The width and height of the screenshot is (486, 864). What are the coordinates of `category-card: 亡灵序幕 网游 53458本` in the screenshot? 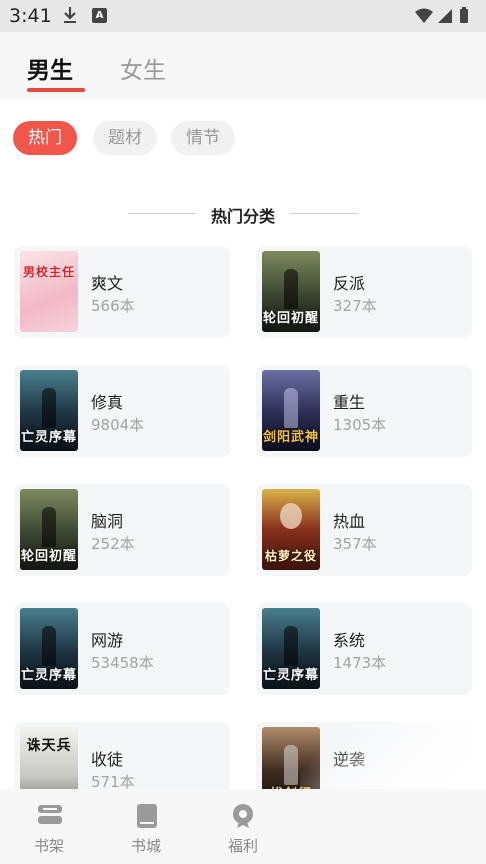 It's located at (122, 649).